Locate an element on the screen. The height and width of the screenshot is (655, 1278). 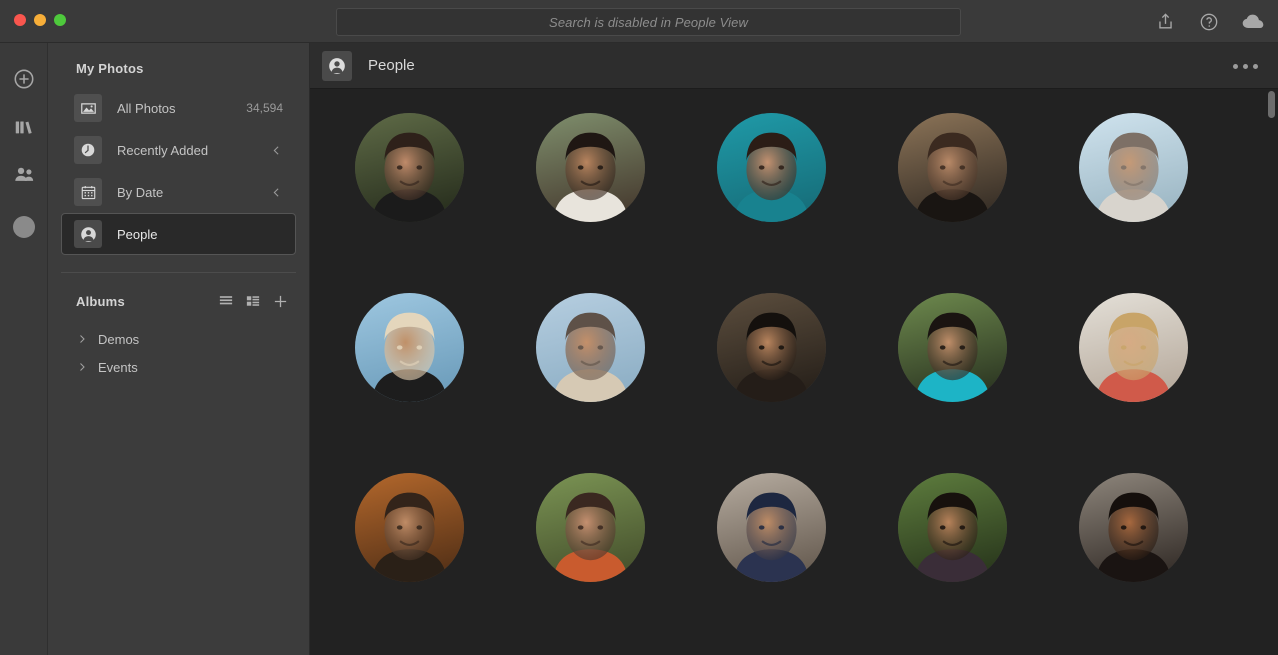
window-controls is located at coordinates (40, 20).